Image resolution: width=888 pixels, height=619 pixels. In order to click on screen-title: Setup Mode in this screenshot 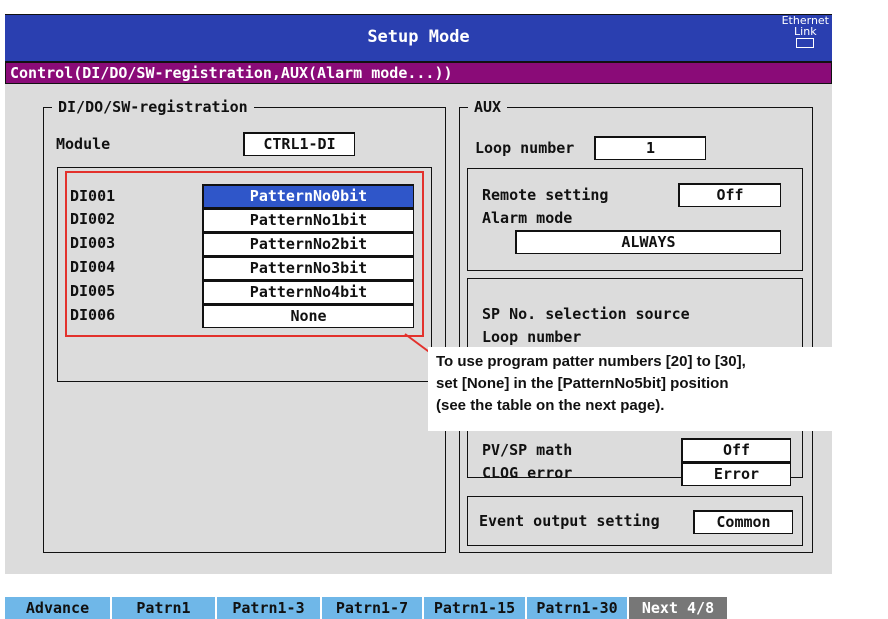, I will do `click(418, 37)`.